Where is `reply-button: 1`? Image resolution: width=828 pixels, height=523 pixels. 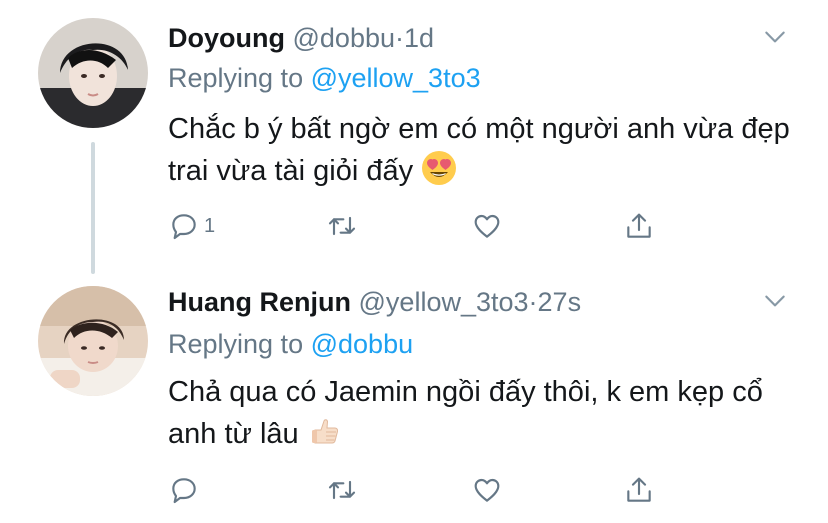 reply-button: 1 is located at coordinates (191, 226).